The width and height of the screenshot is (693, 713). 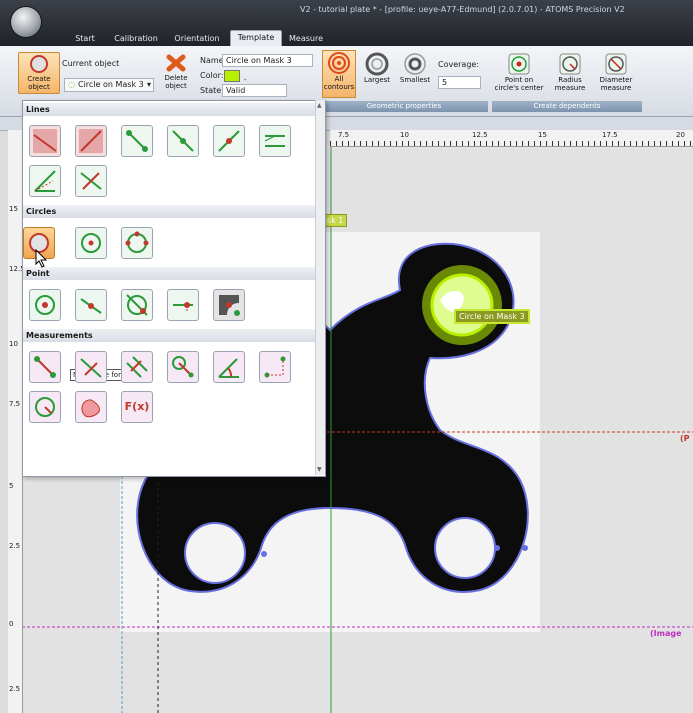 I want to click on geometric-properties-caption: Geometric properties, so click(x=404, y=106).